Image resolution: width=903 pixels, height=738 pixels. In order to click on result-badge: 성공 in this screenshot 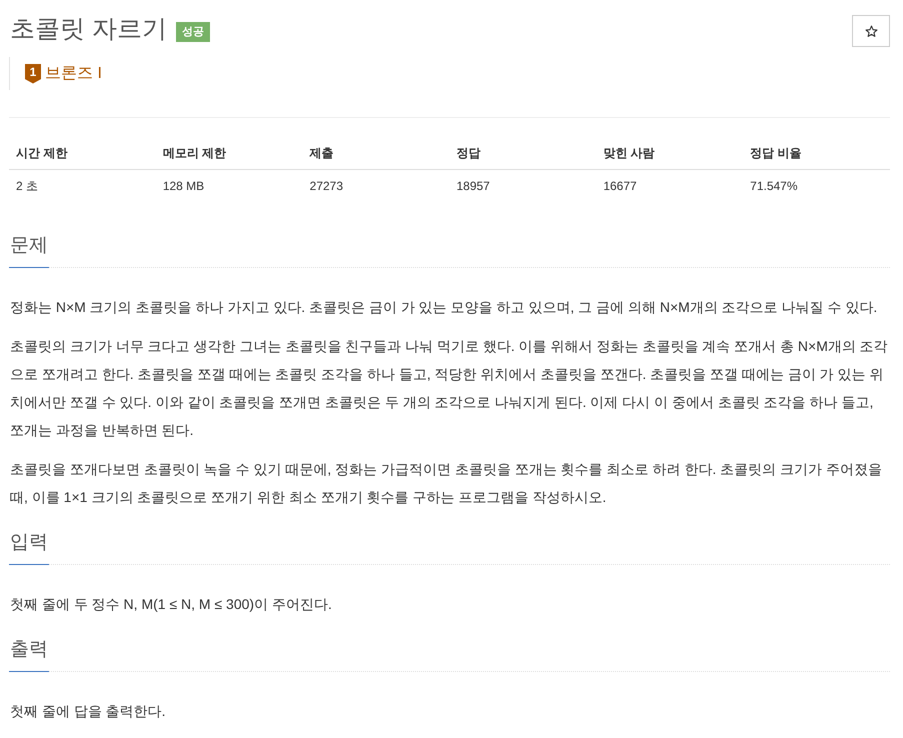, I will do `click(193, 32)`.